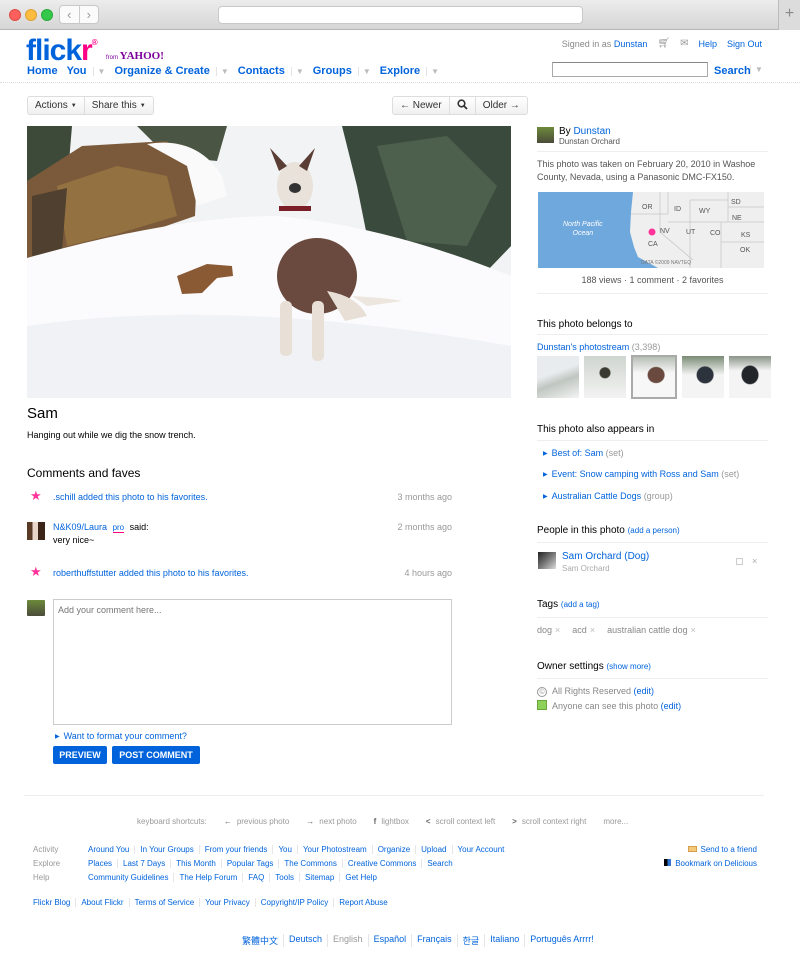 Image resolution: width=800 pixels, height=980 pixels. Describe the element at coordinates (628, 666) in the screenshot. I see `show-more-link: (show more)` at that location.